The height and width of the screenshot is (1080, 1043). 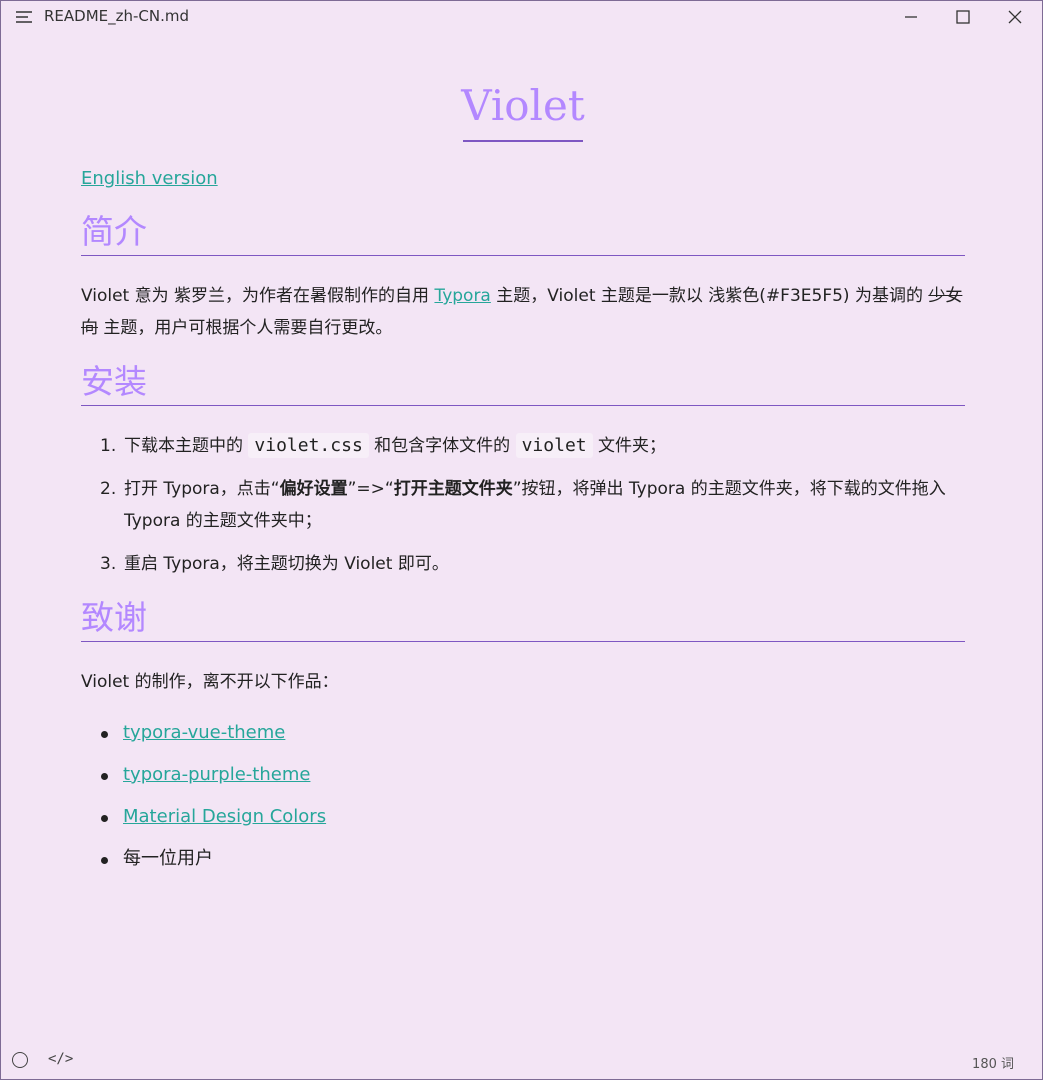 I want to click on title-underline, so click(x=523, y=141).